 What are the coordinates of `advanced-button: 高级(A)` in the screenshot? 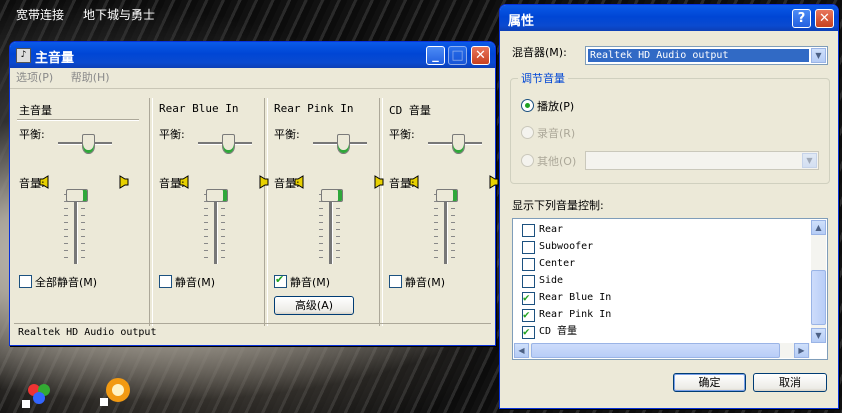 It's located at (314, 305).